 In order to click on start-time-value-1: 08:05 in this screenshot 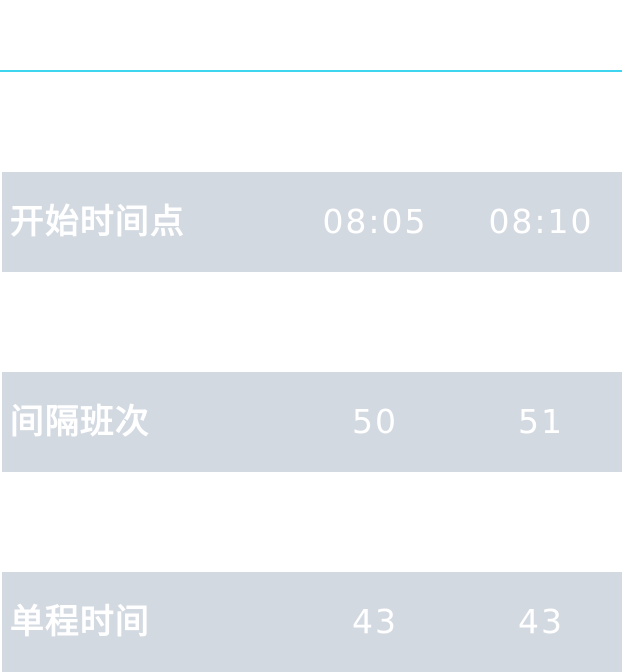, I will do `click(375, 221)`.